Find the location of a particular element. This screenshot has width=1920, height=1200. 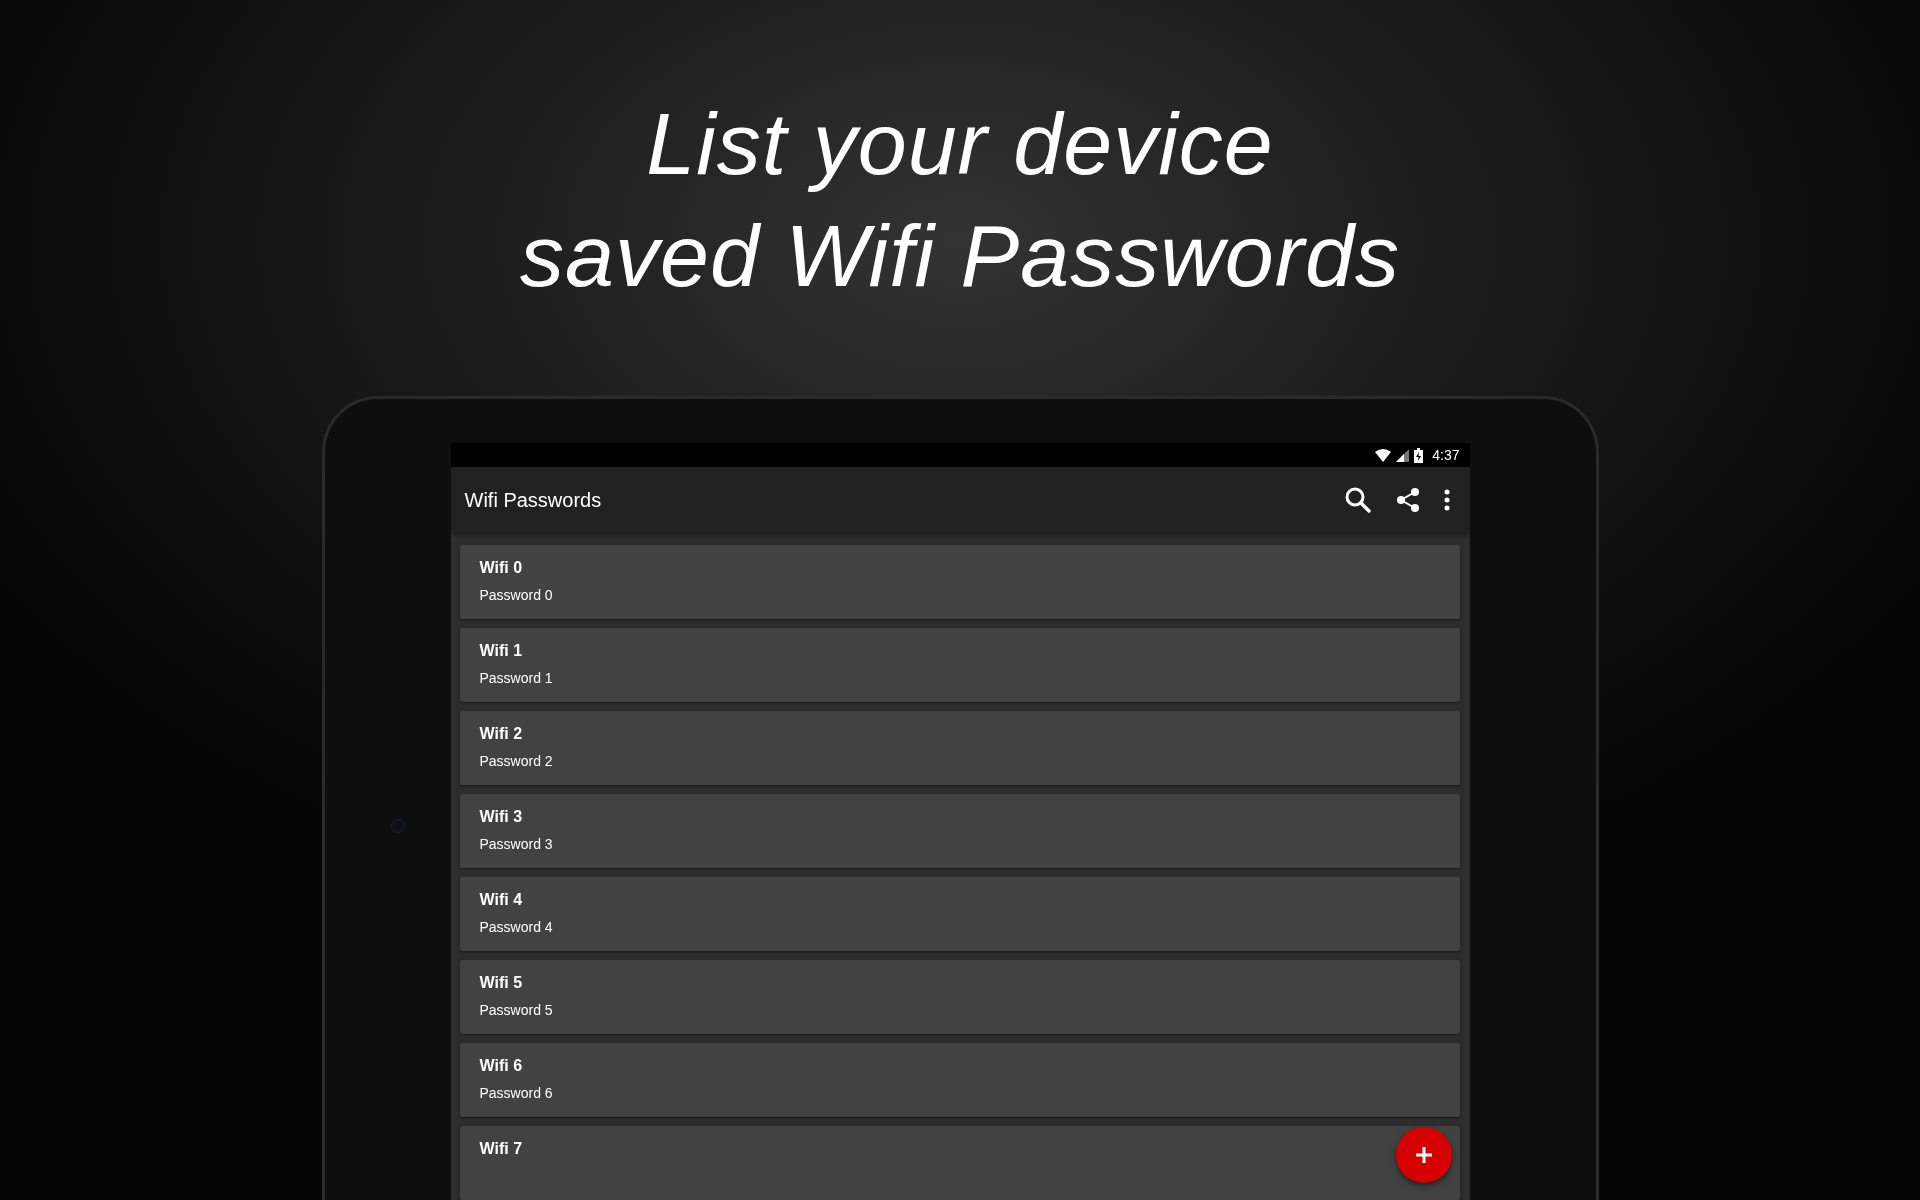

plus-icon is located at coordinates (1423, 1155).